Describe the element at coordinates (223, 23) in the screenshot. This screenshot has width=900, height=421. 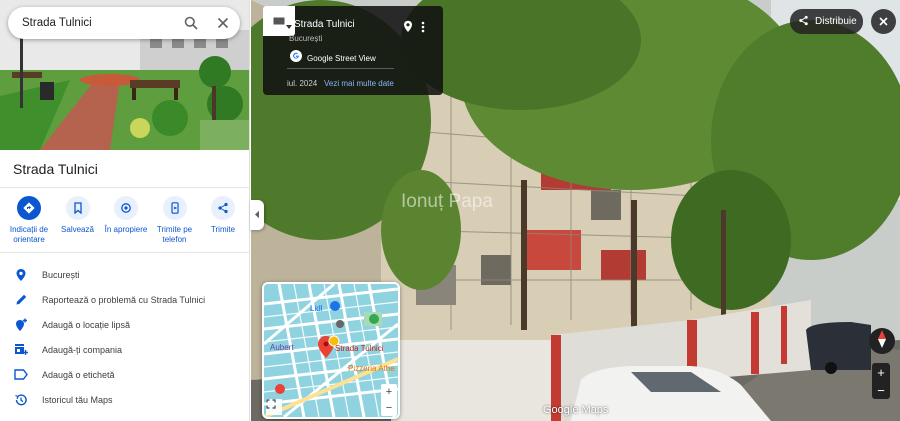
I see `close-search-icon` at that location.